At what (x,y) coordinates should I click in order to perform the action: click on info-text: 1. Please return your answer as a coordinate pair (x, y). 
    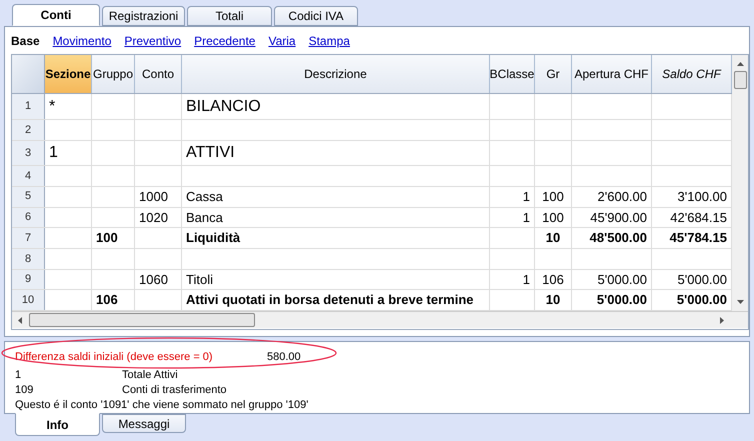
    Looking at the image, I should click on (18, 376).